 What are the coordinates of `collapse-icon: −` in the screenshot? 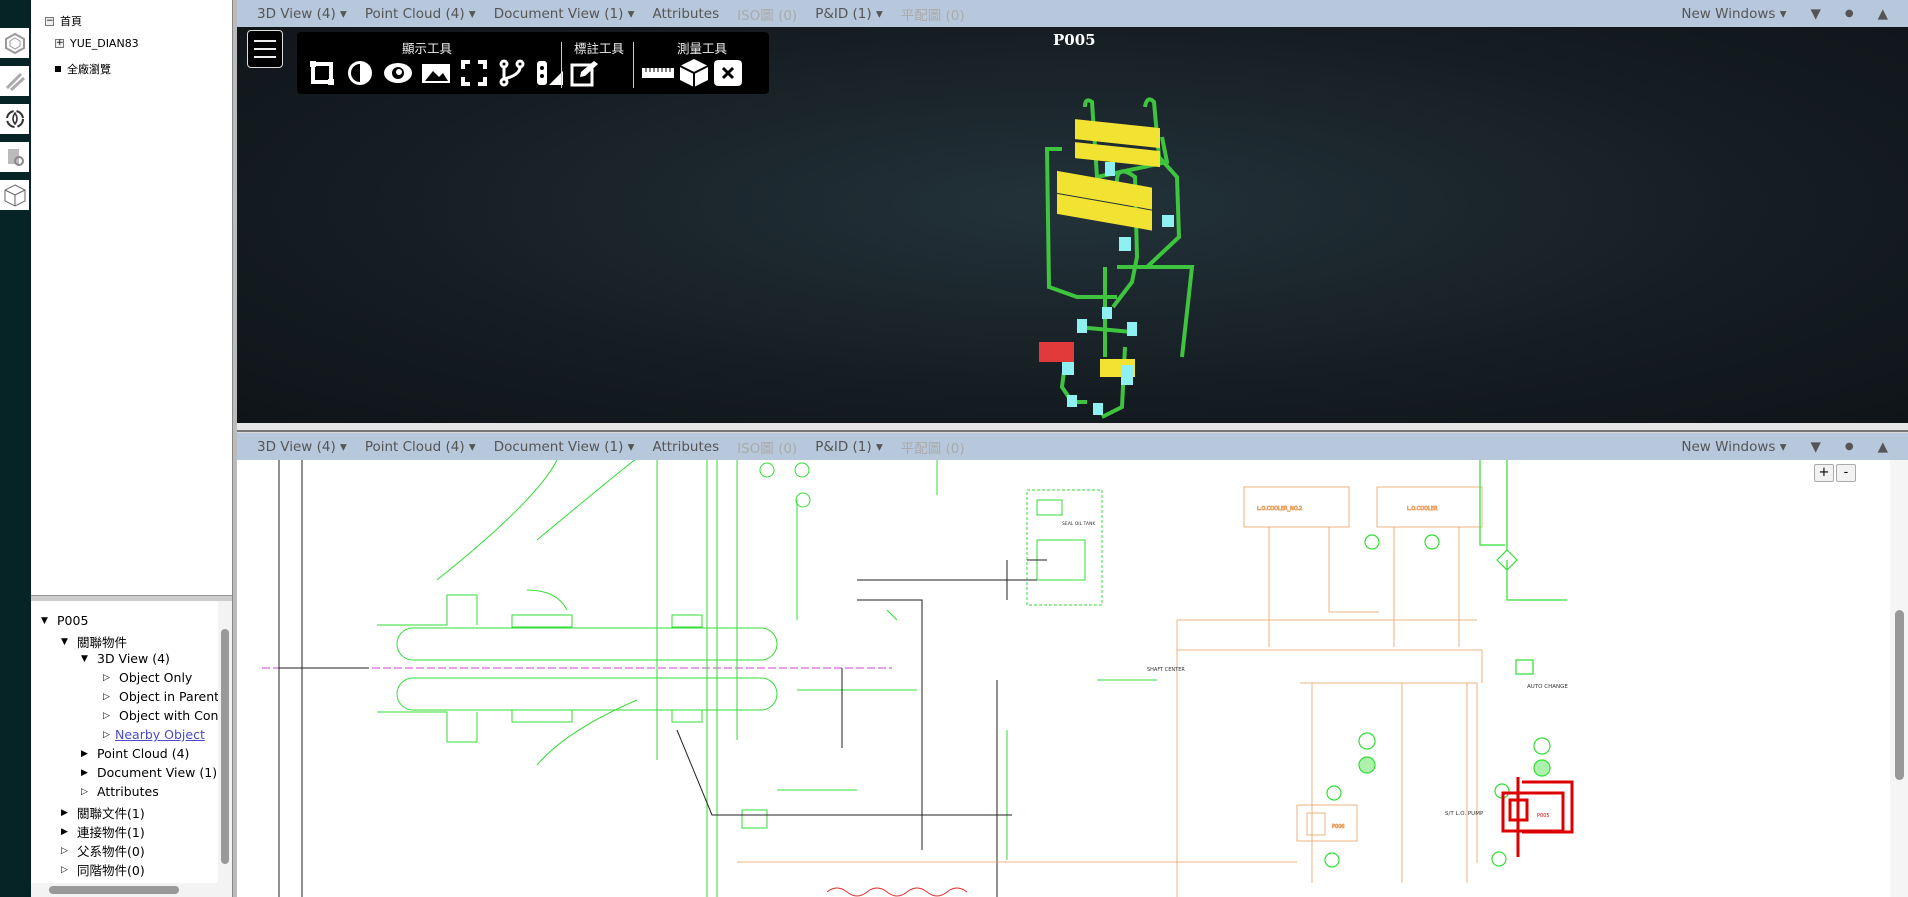 It's located at (49, 21).